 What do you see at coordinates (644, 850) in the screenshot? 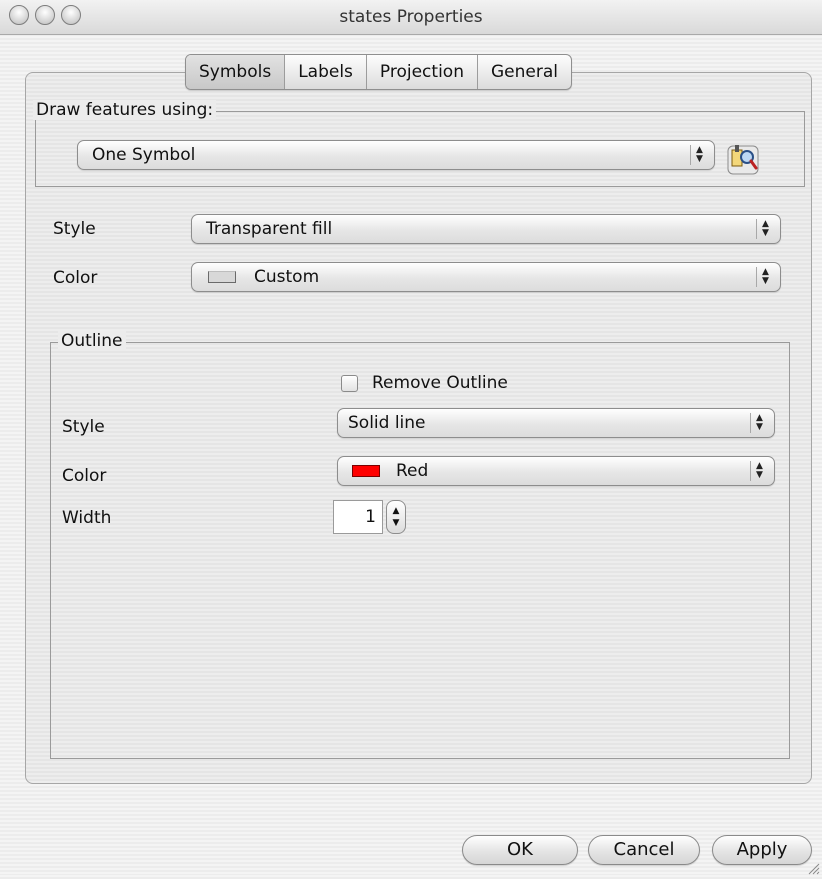
I see `cancel-button: Cancel` at bounding box center [644, 850].